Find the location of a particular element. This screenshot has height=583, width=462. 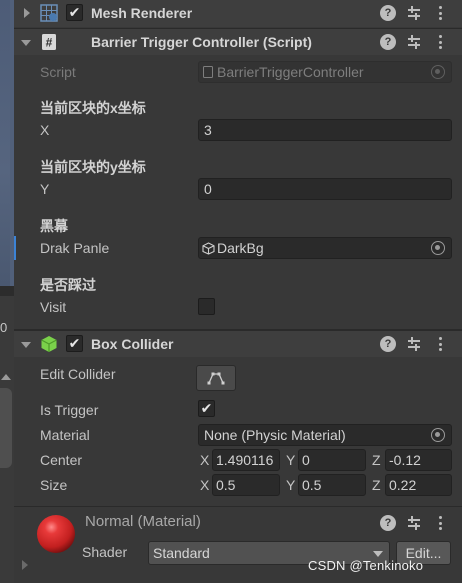

edit-collider-label: Edit Collider is located at coordinates (78, 374).